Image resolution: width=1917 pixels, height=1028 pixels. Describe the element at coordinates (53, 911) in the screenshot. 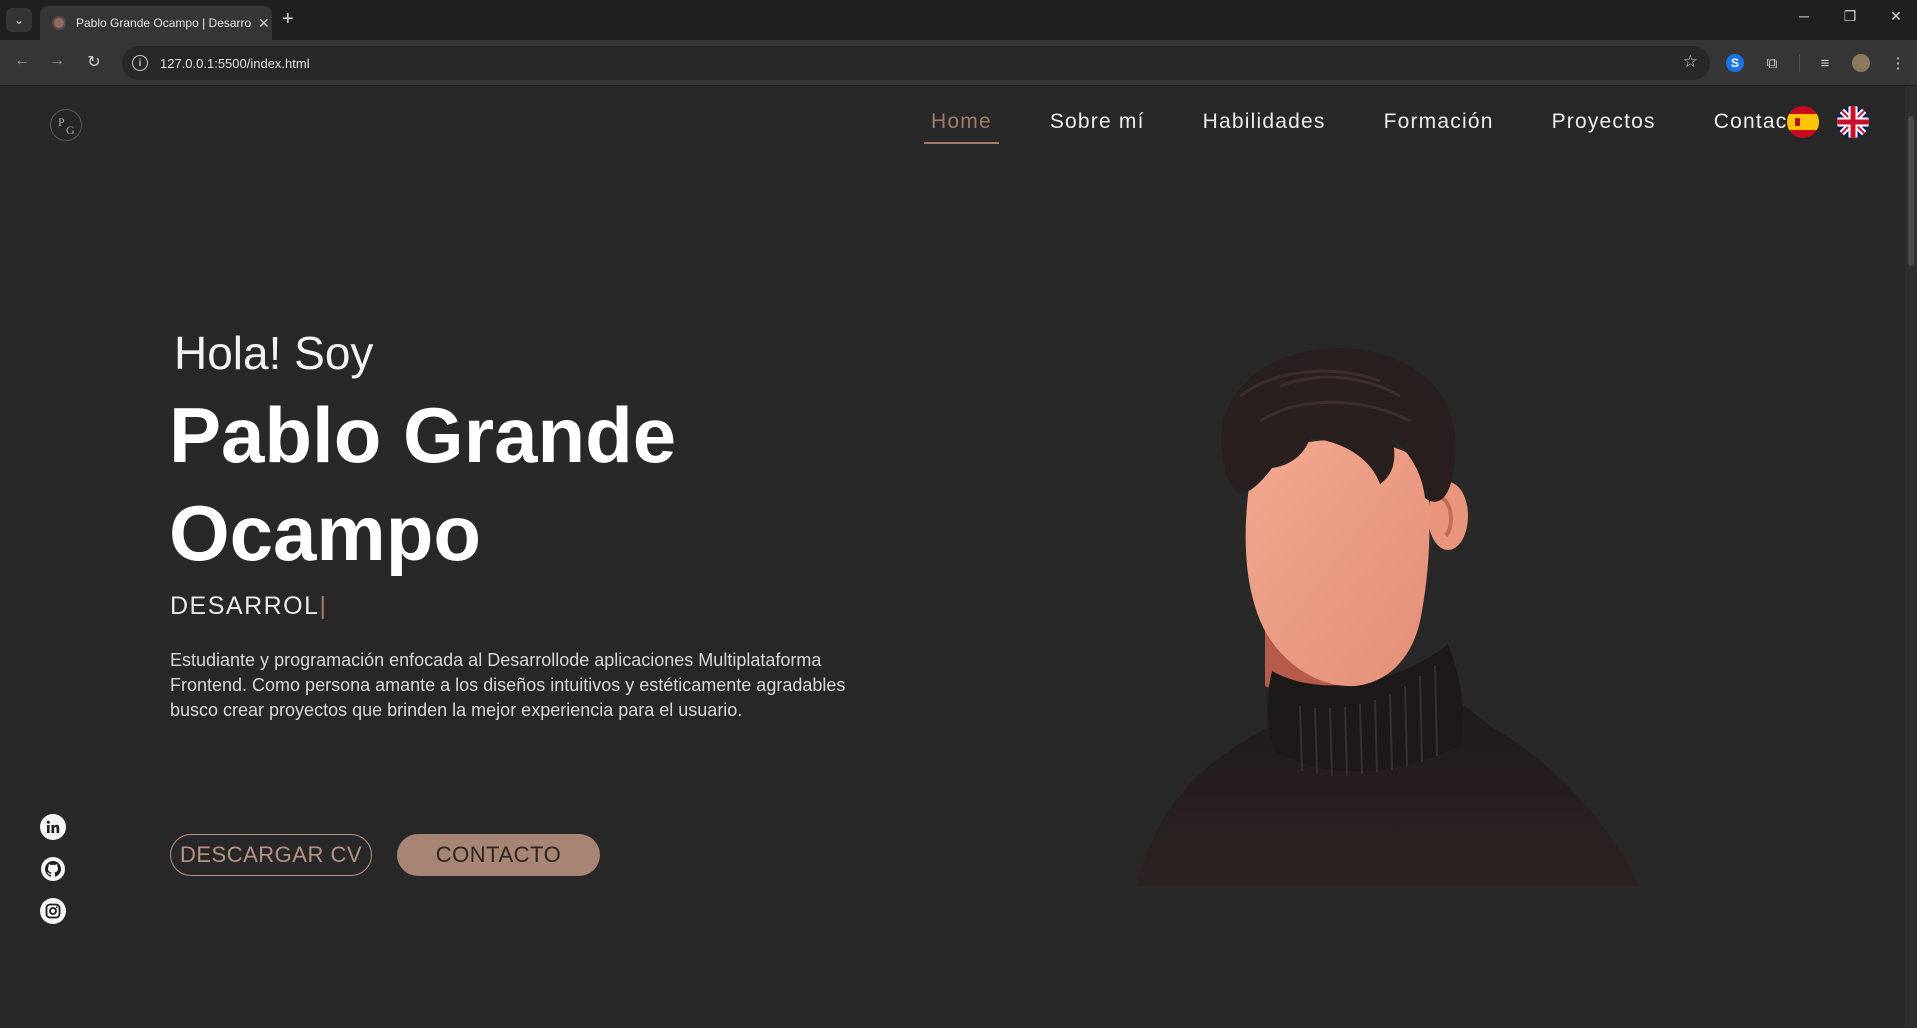

I see `instagram-icon` at that location.